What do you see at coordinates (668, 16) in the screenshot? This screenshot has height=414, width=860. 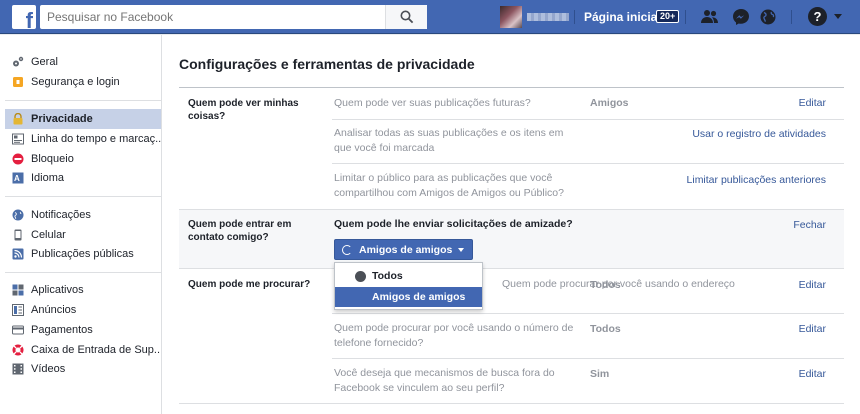 I see `home-badge: 20+` at bounding box center [668, 16].